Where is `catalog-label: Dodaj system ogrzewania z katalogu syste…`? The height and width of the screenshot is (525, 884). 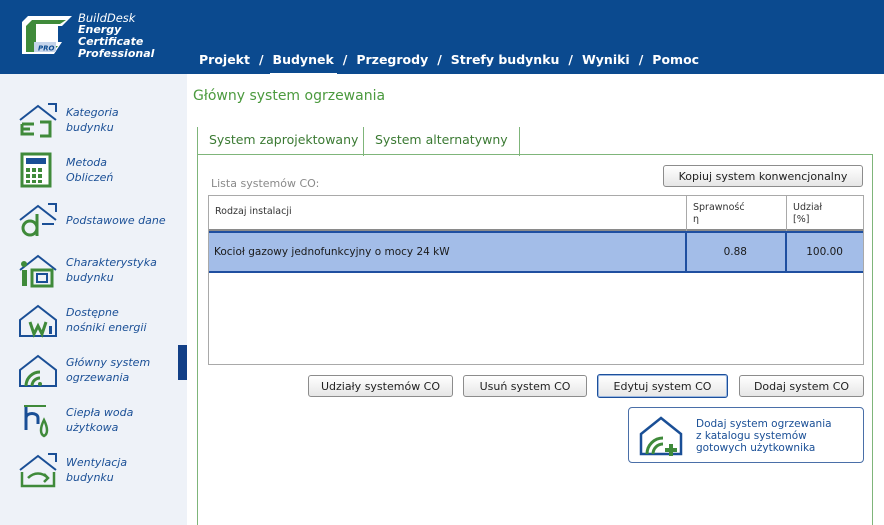
catalog-label: Dodaj system ogrzewania z katalogu syste… is located at coordinates (764, 436).